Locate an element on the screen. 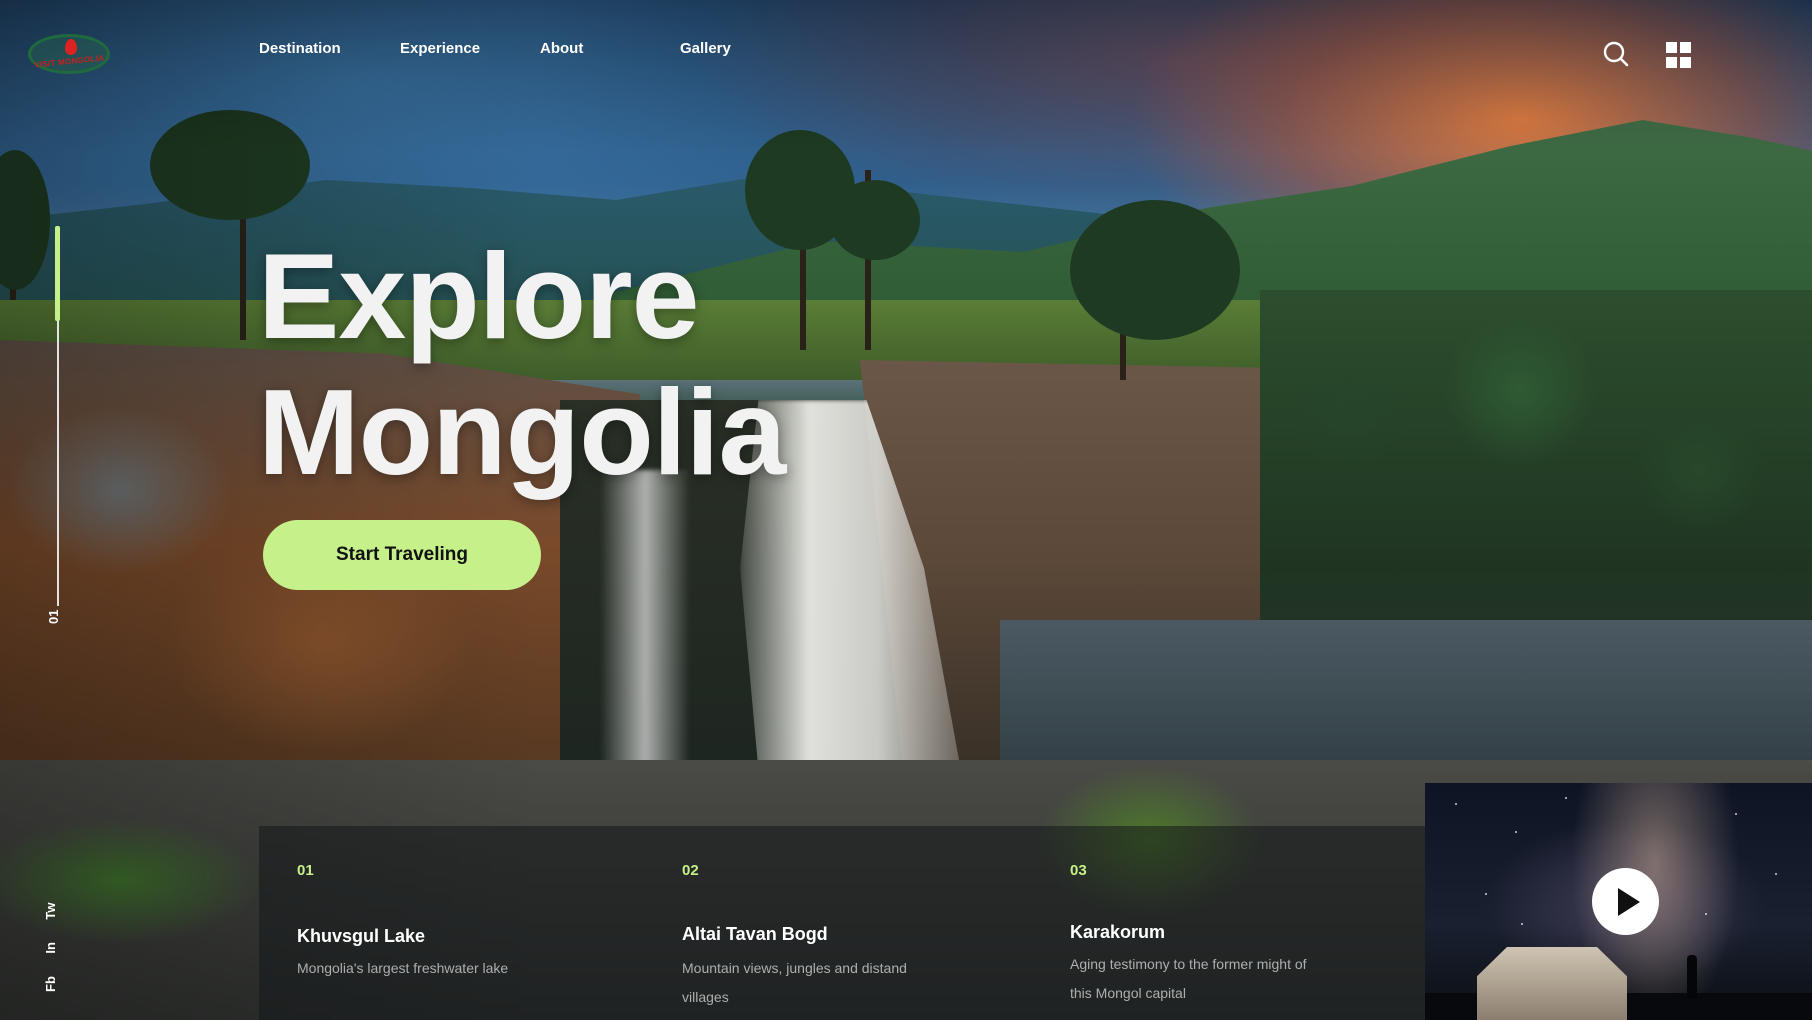 The width and height of the screenshot is (1812, 1020). nav-item-gallery: Gallery is located at coordinates (705, 48).